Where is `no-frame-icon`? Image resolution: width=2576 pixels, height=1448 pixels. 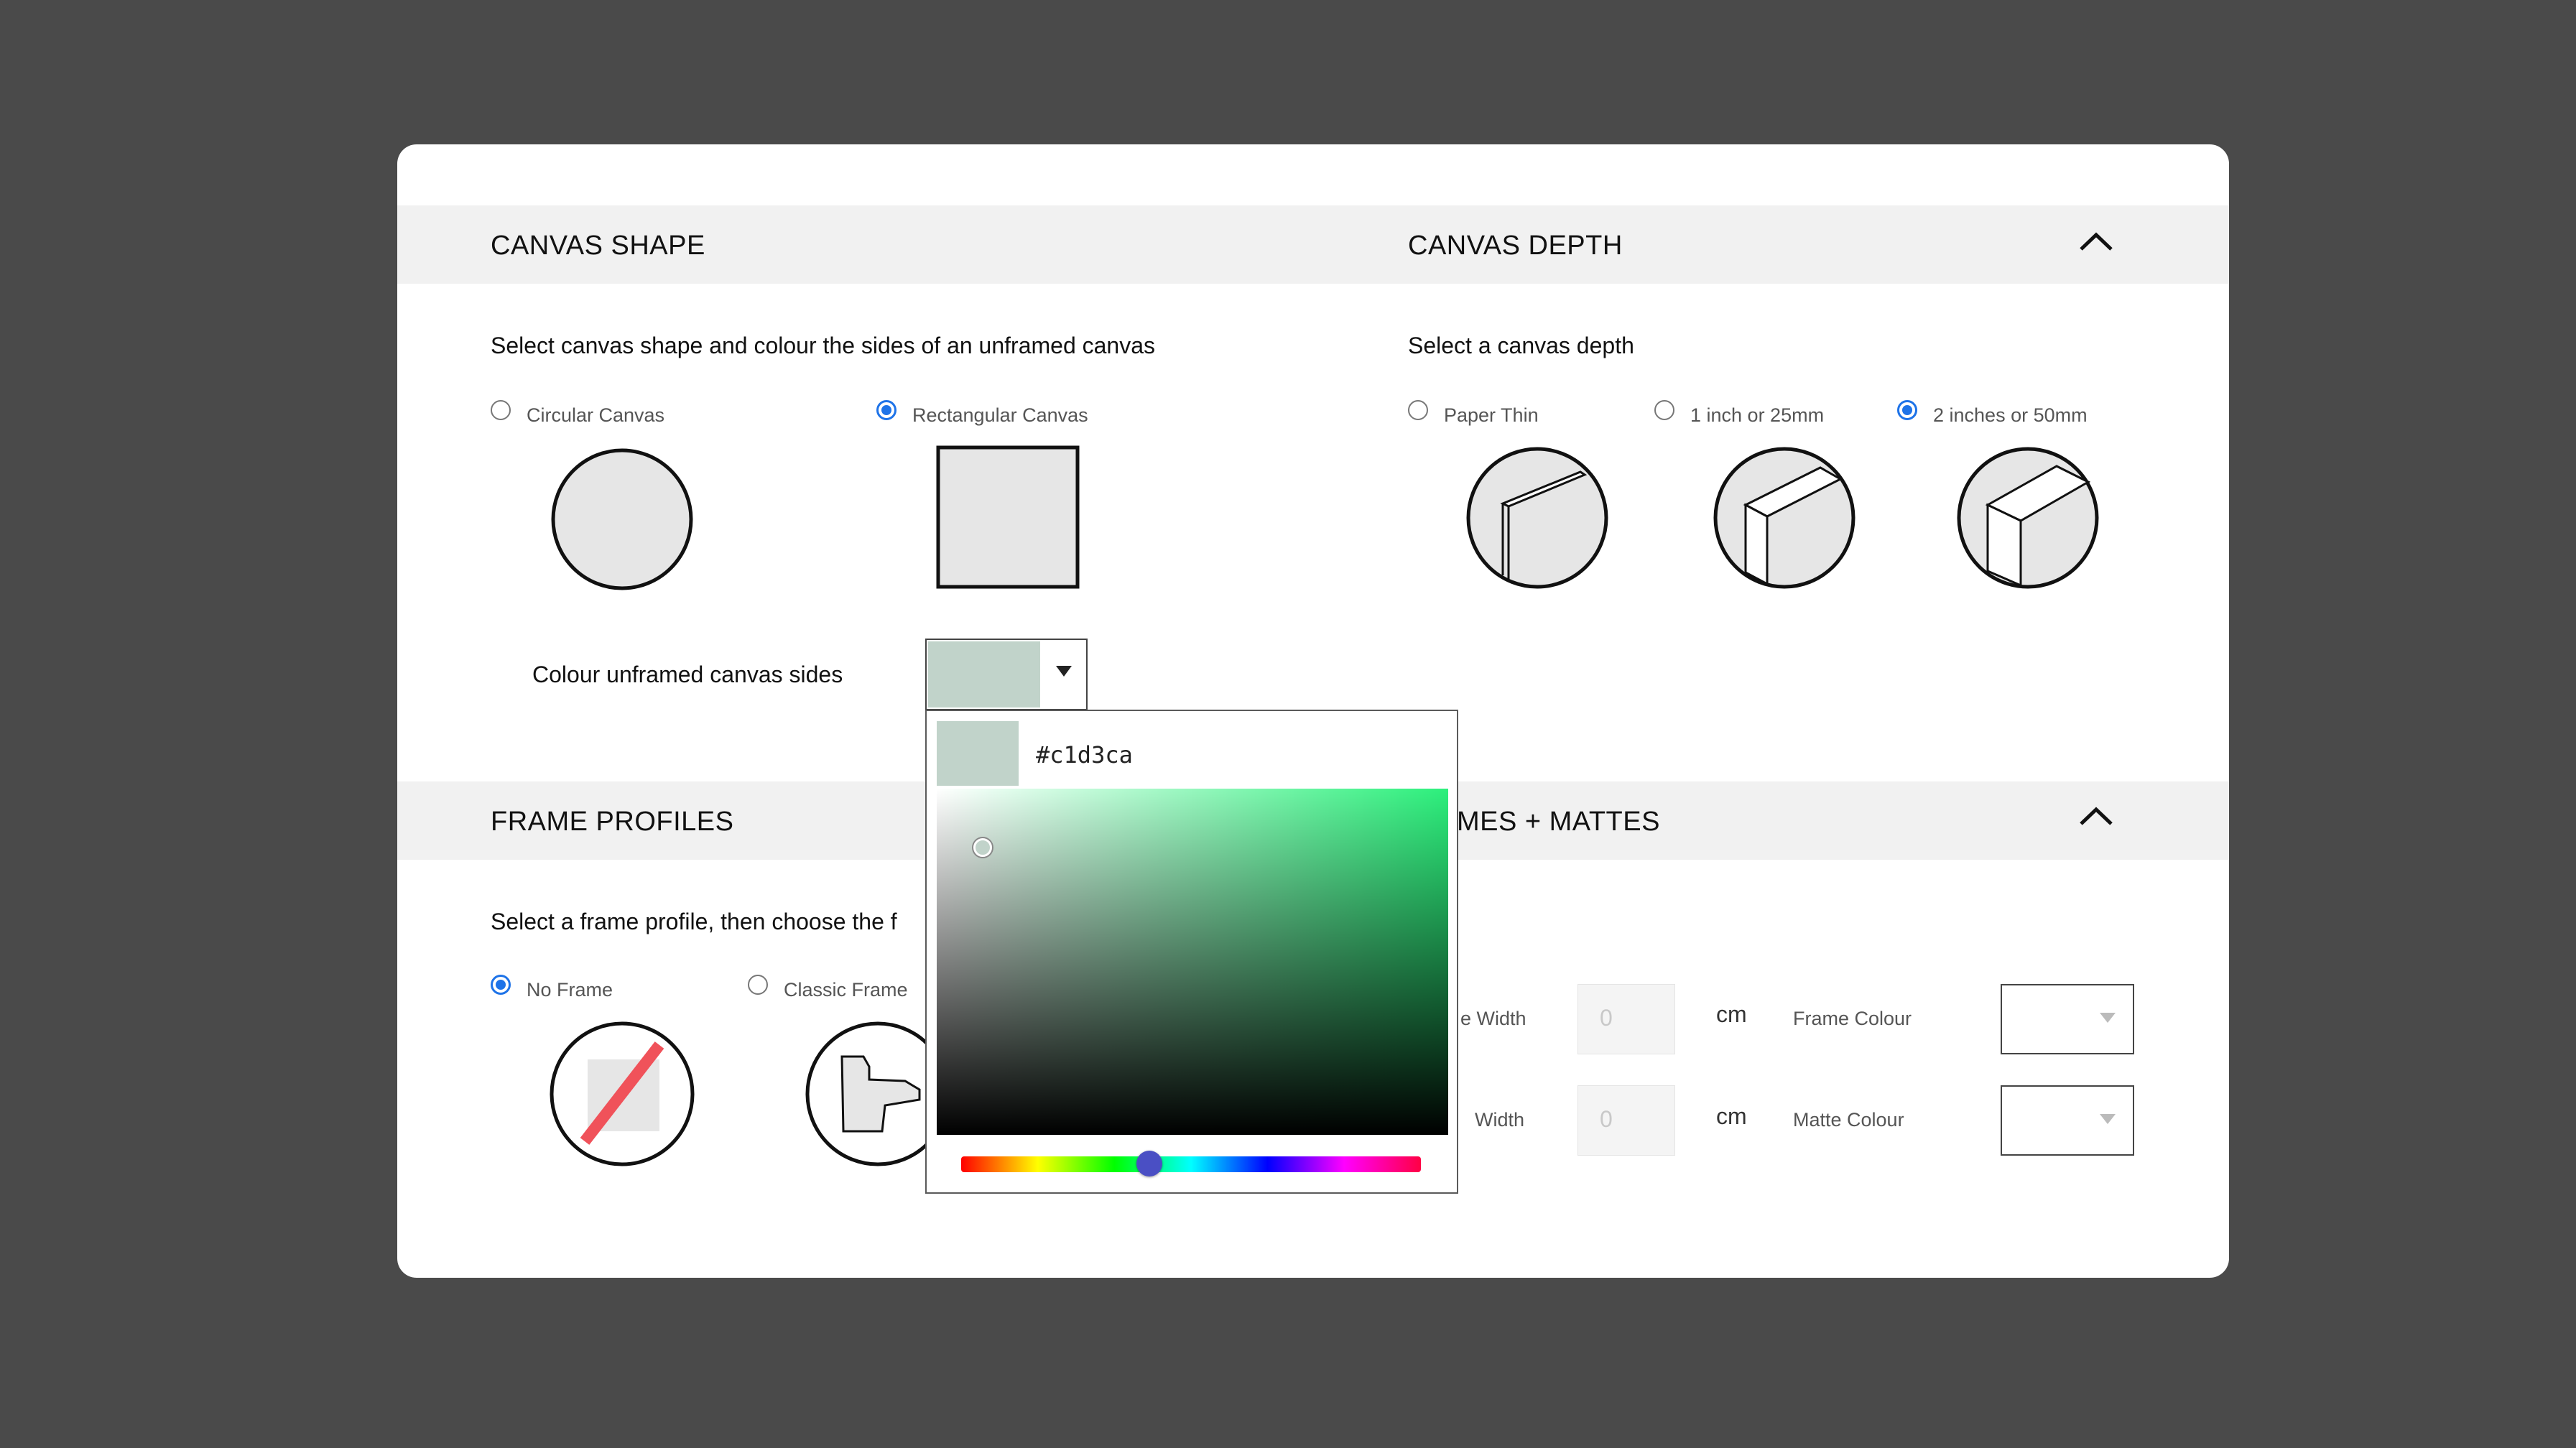
no-frame-icon is located at coordinates (622, 1096).